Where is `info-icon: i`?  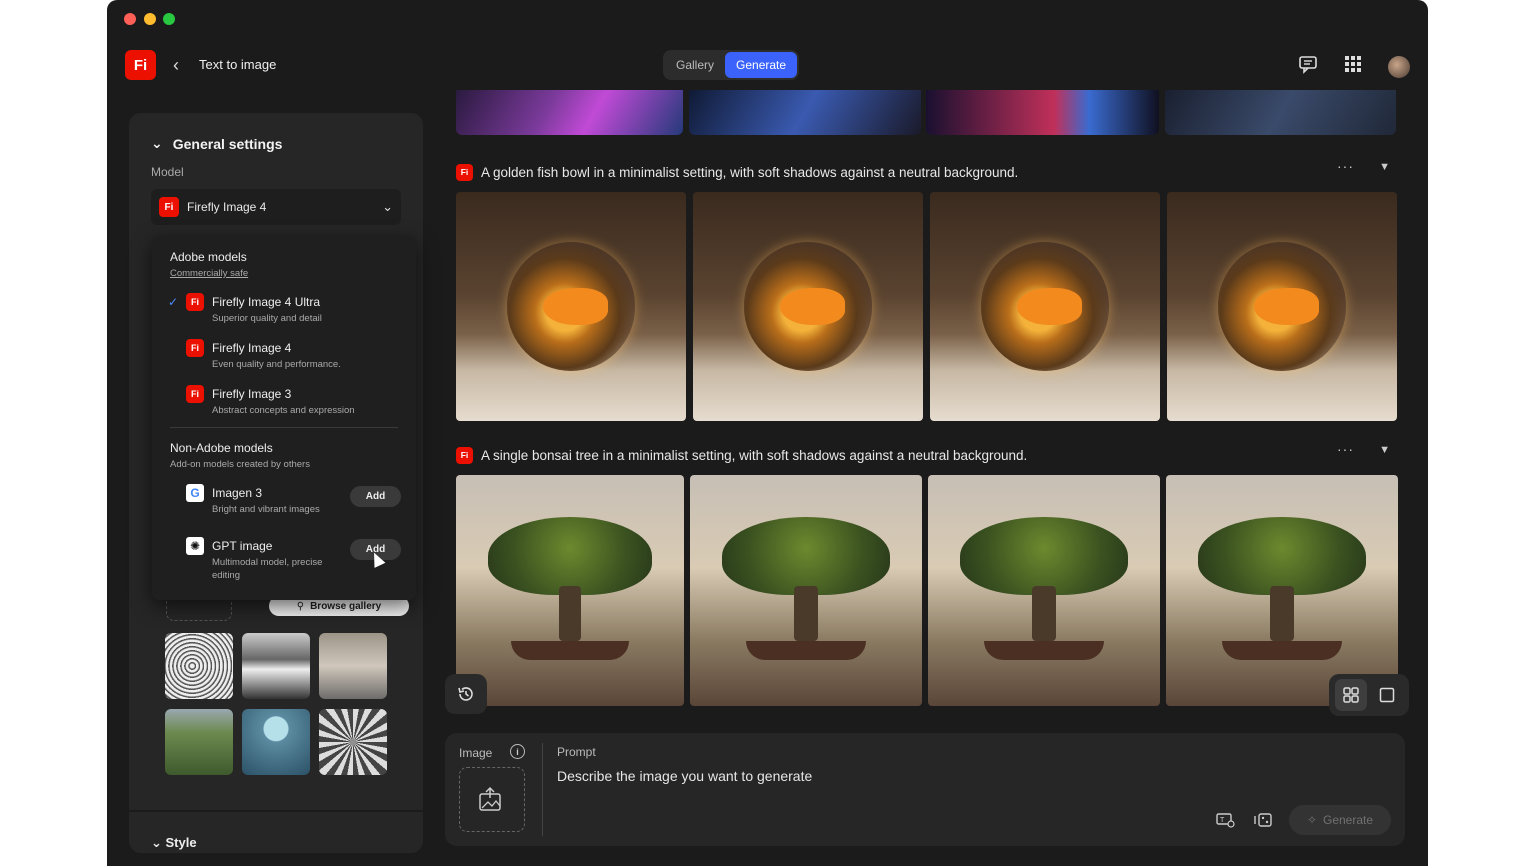 info-icon: i is located at coordinates (517, 751).